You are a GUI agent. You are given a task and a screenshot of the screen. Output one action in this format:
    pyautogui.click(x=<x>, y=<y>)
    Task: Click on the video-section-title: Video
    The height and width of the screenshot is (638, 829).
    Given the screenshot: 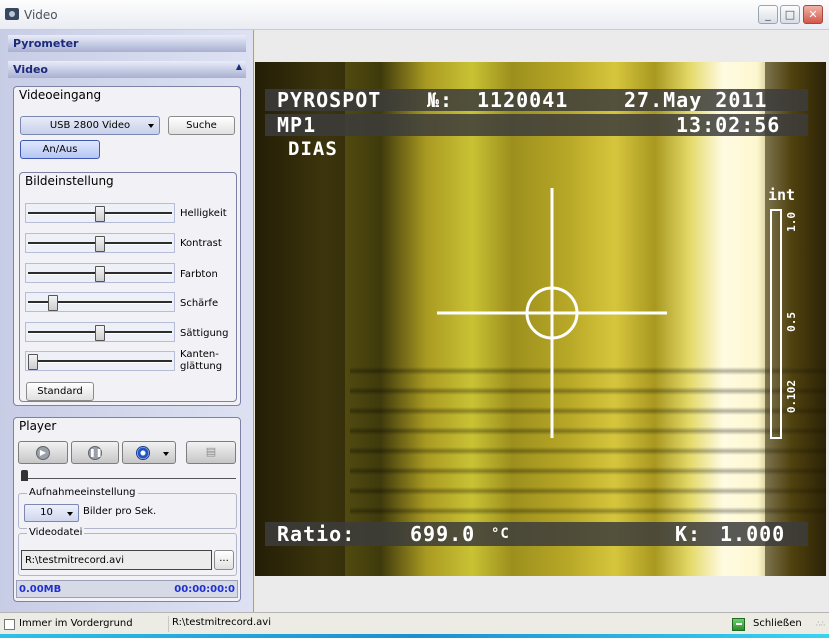 What is the action you would take?
    pyautogui.click(x=30, y=69)
    